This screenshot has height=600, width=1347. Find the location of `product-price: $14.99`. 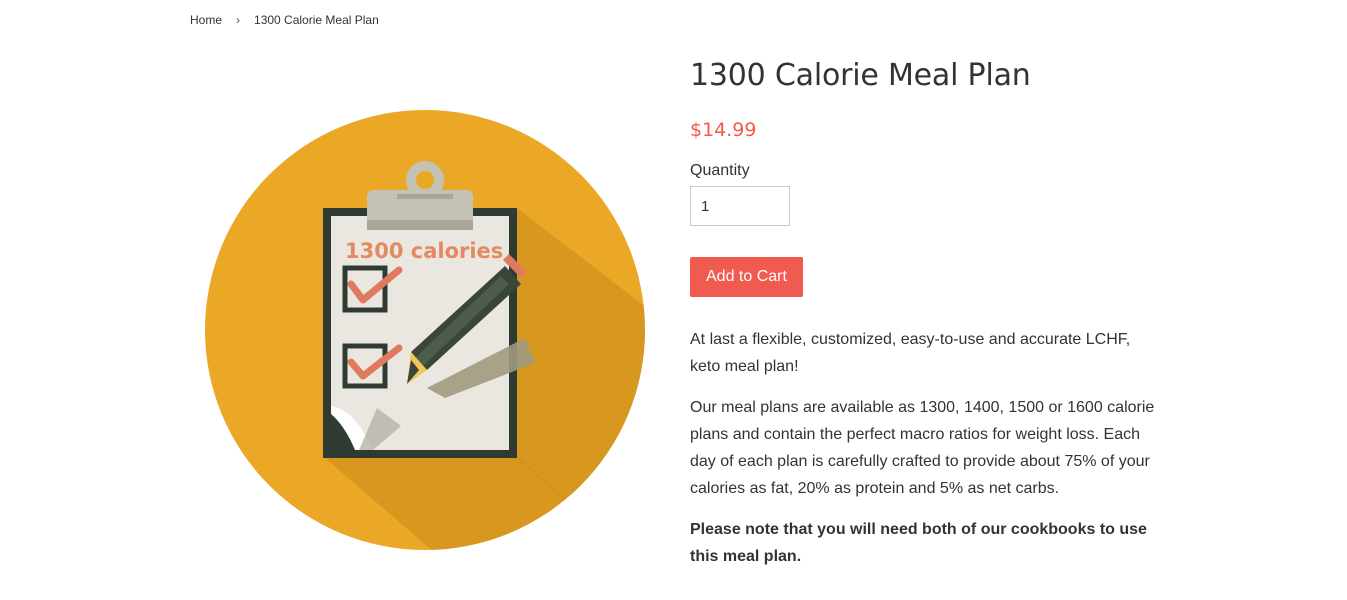

product-price: $14.99 is located at coordinates (723, 130).